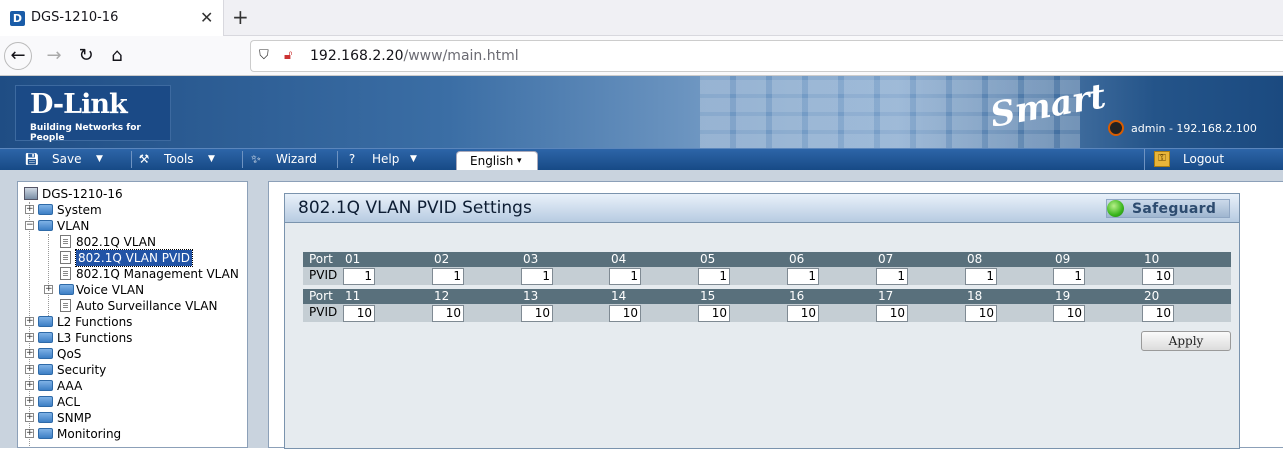  I want to click on tools-menu: ⚒ Tools ▼, so click(186, 159).